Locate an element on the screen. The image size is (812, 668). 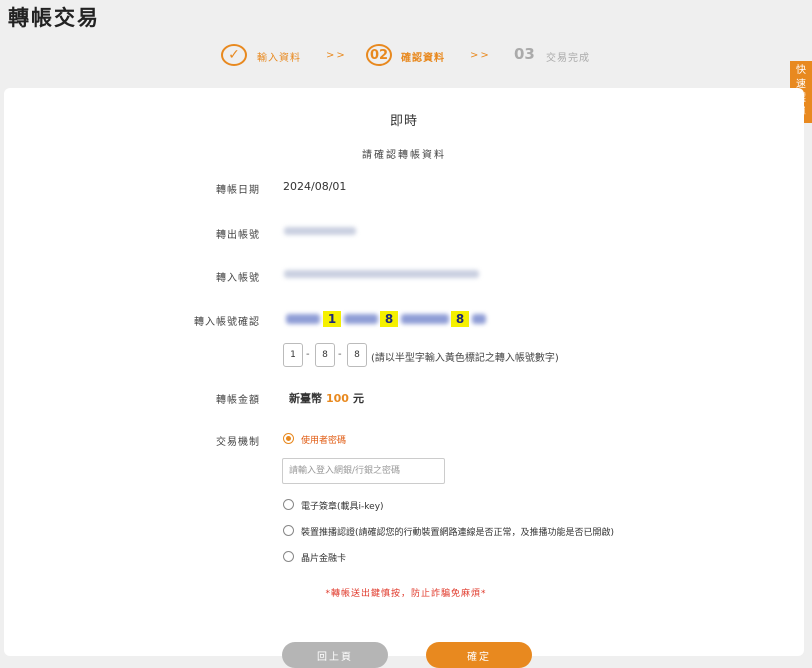
mechanism-label: 交易機制 is located at coordinates (238, 442).